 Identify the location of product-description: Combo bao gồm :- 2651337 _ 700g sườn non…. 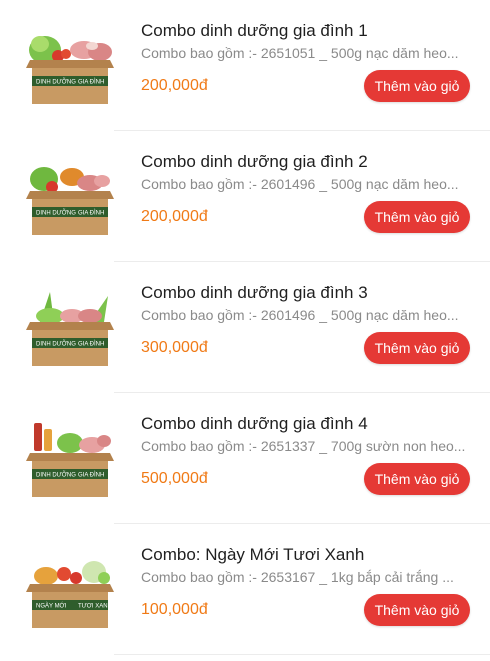
(303, 446).